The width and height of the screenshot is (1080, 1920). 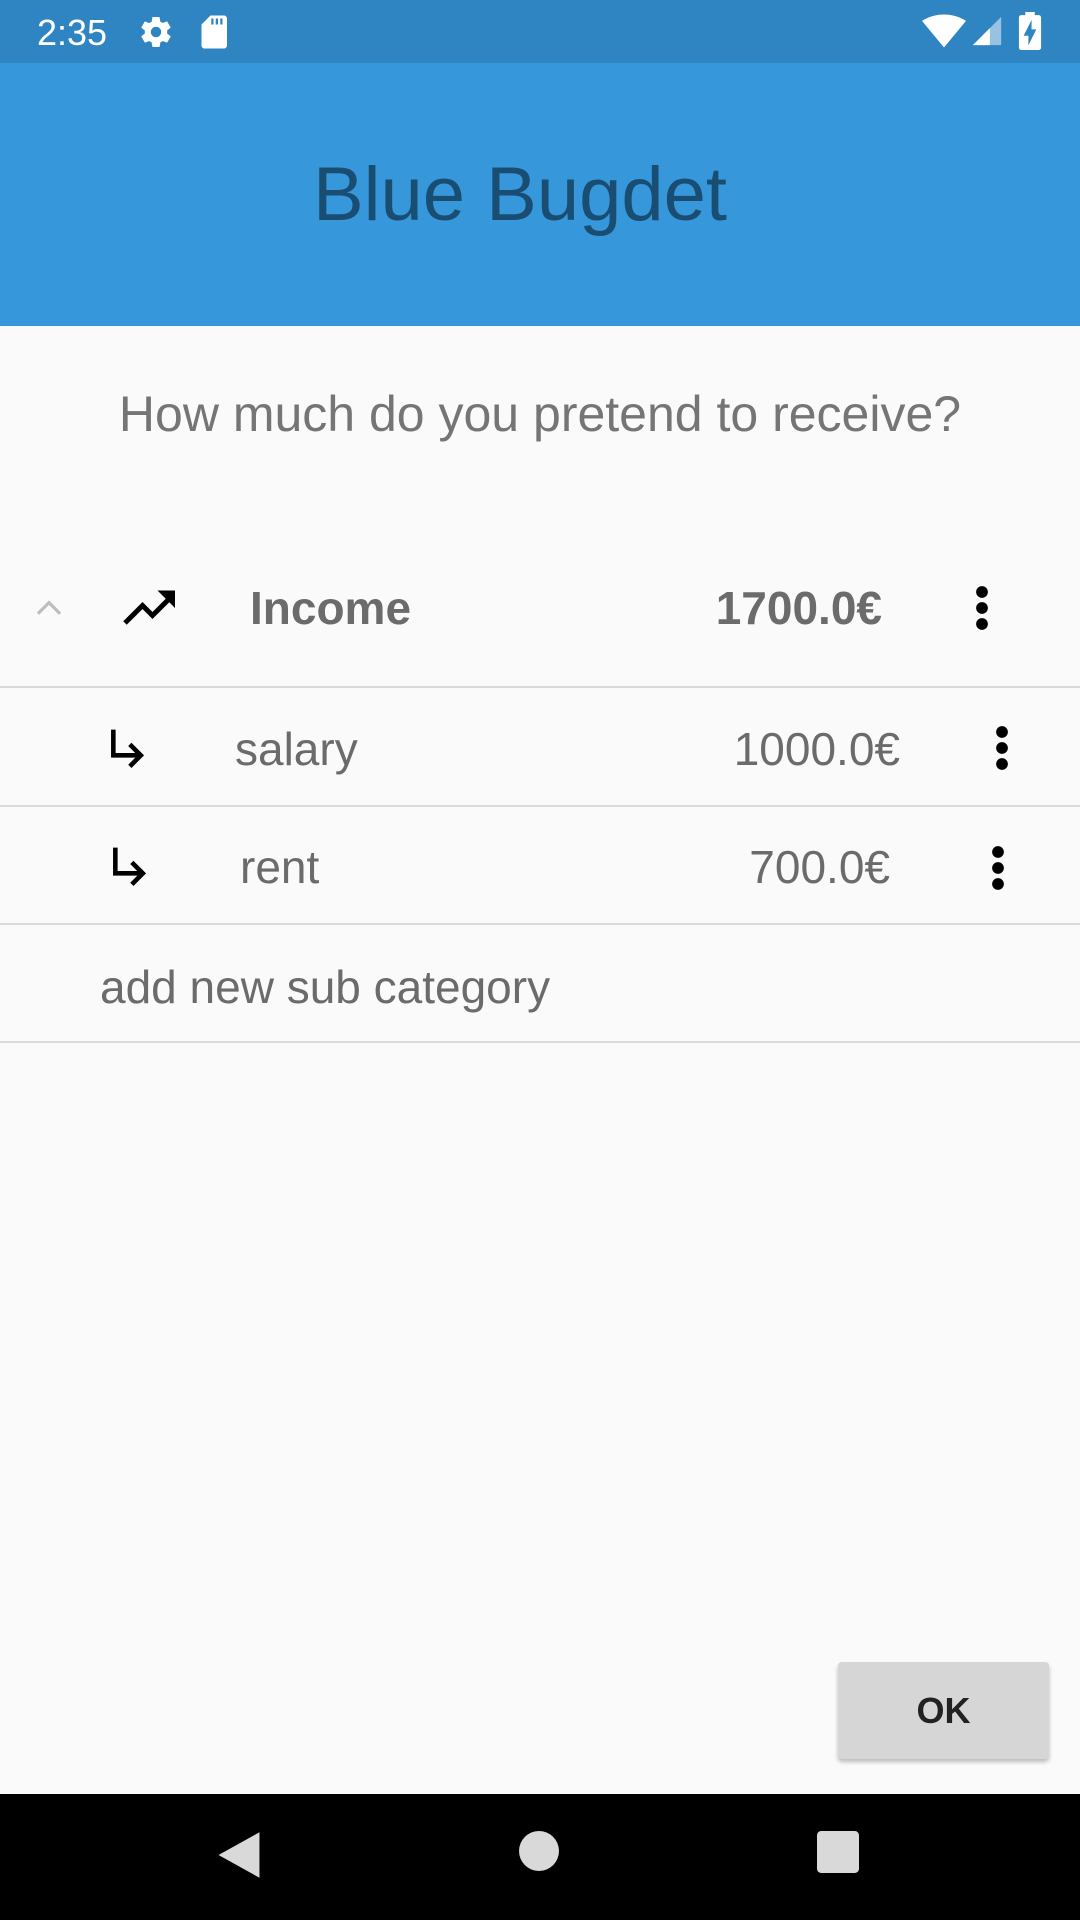 I want to click on chevron-up-icon, so click(x=49, y=609).